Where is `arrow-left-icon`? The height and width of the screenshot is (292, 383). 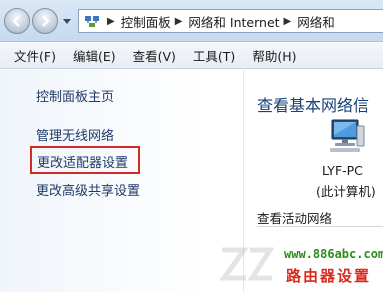 arrow-left-icon is located at coordinates (16, 21).